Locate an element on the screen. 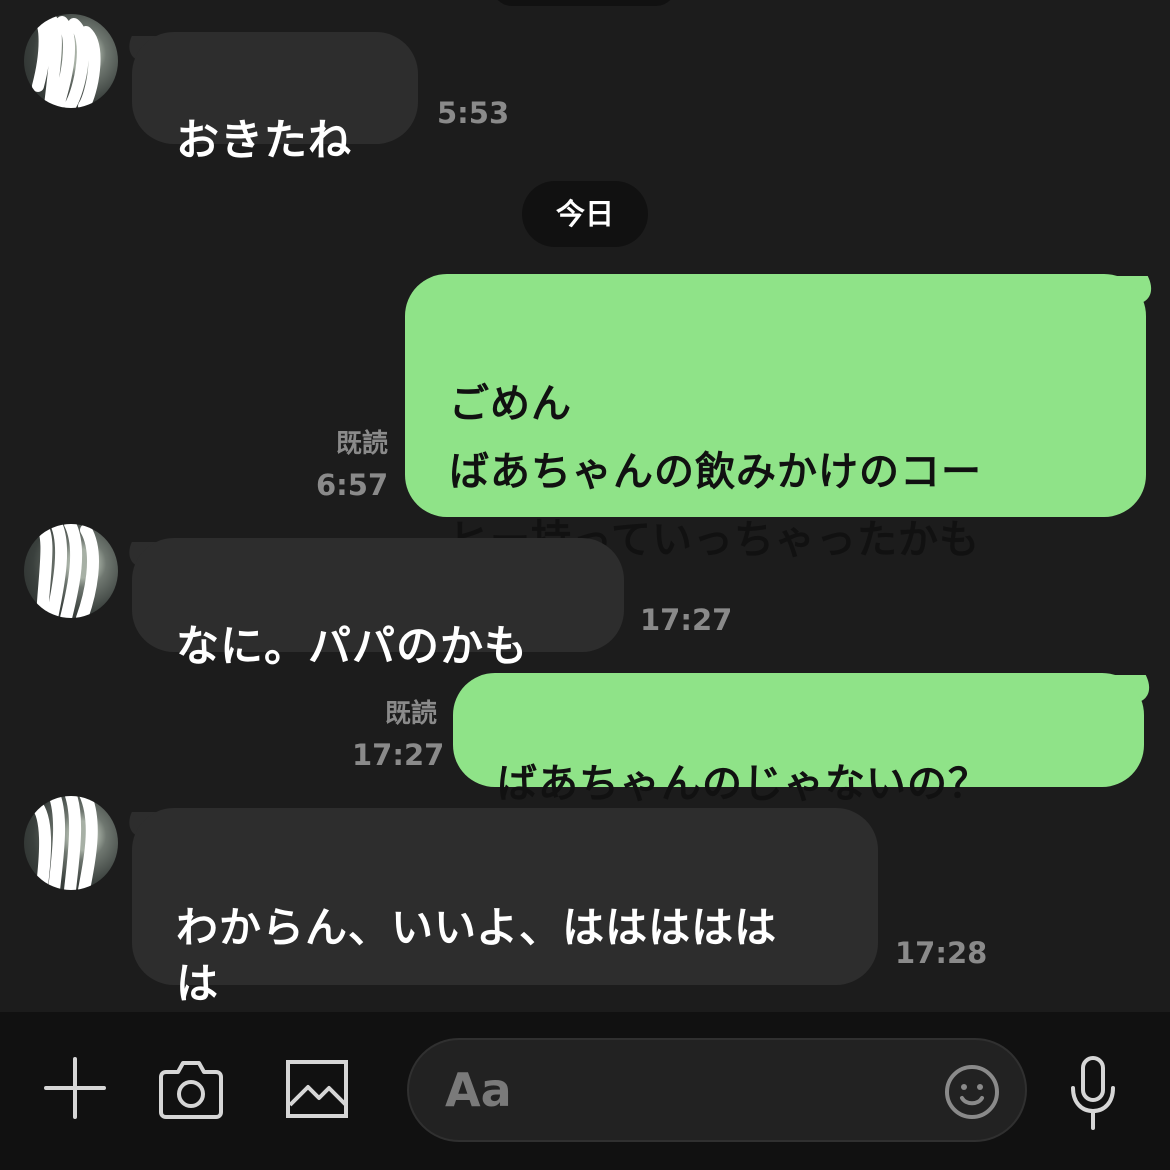 The image size is (1170, 1170). message-input-box is located at coordinates (717, 1090).